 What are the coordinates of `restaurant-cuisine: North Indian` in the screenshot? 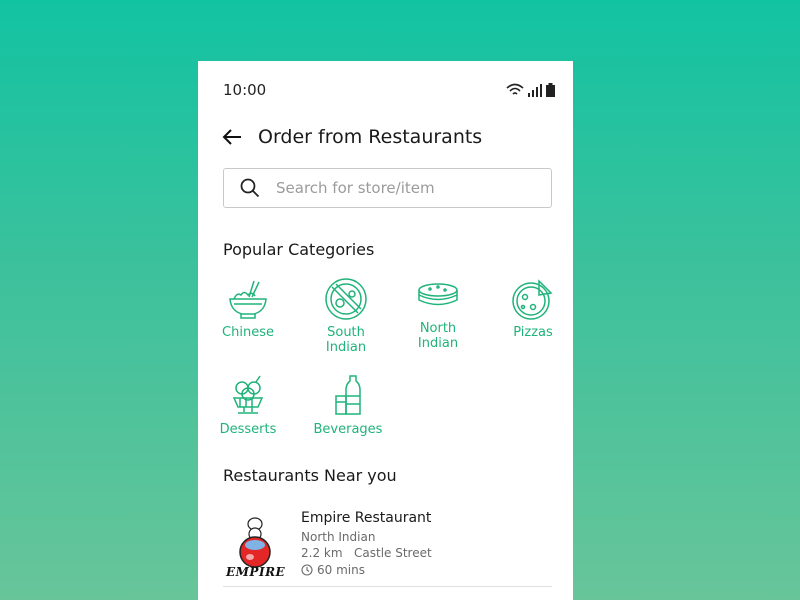 It's located at (338, 537).